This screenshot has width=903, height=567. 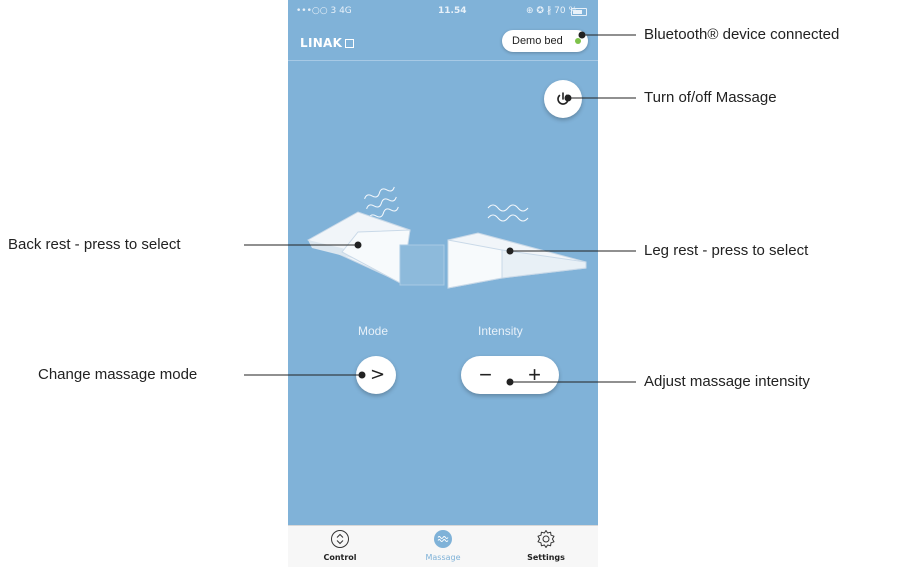 What do you see at coordinates (710, 97) in the screenshot?
I see `annotation-power: Turn of/off Massage` at bounding box center [710, 97].